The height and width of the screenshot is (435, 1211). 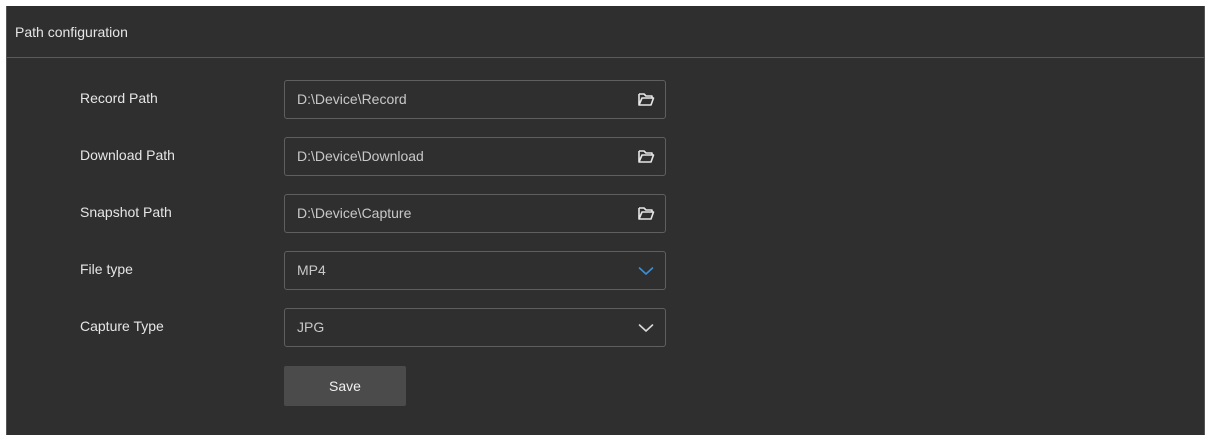 I want to click on panel-header: Path configuration, so click(x=605, y=32).